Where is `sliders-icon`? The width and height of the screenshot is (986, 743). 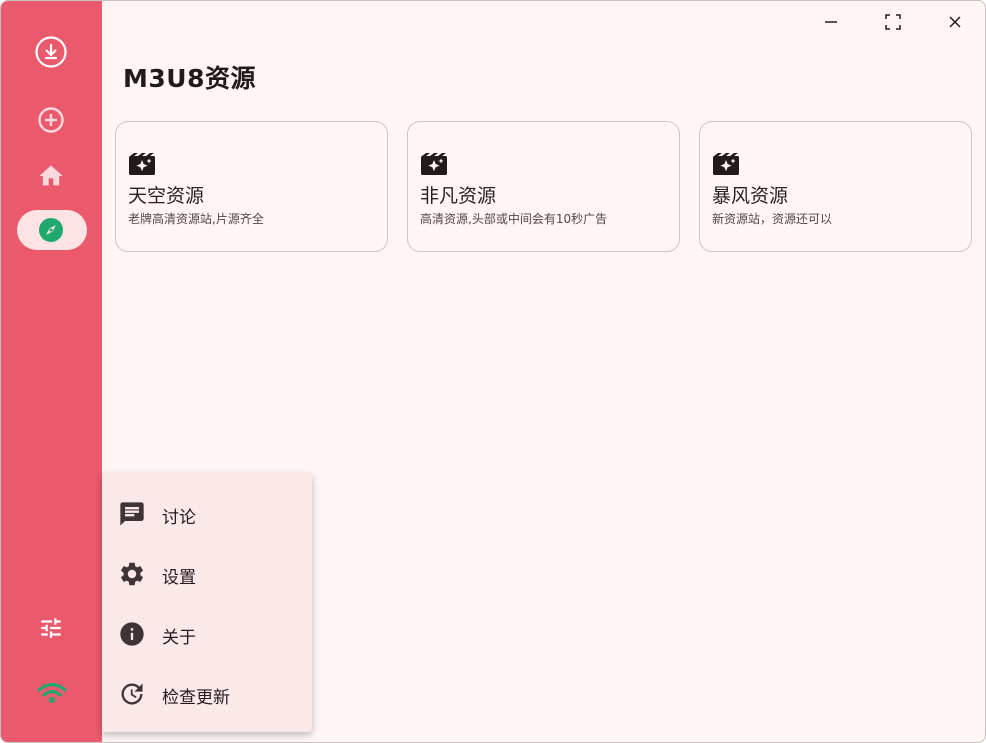
sliders-icon is located at coordinates (51, 628).